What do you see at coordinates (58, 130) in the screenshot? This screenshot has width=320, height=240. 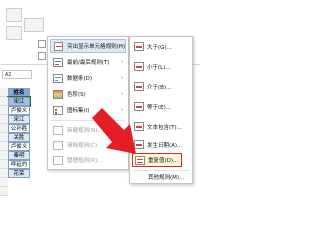 I see `new-rule-icon` at bounding box center [58, 130].